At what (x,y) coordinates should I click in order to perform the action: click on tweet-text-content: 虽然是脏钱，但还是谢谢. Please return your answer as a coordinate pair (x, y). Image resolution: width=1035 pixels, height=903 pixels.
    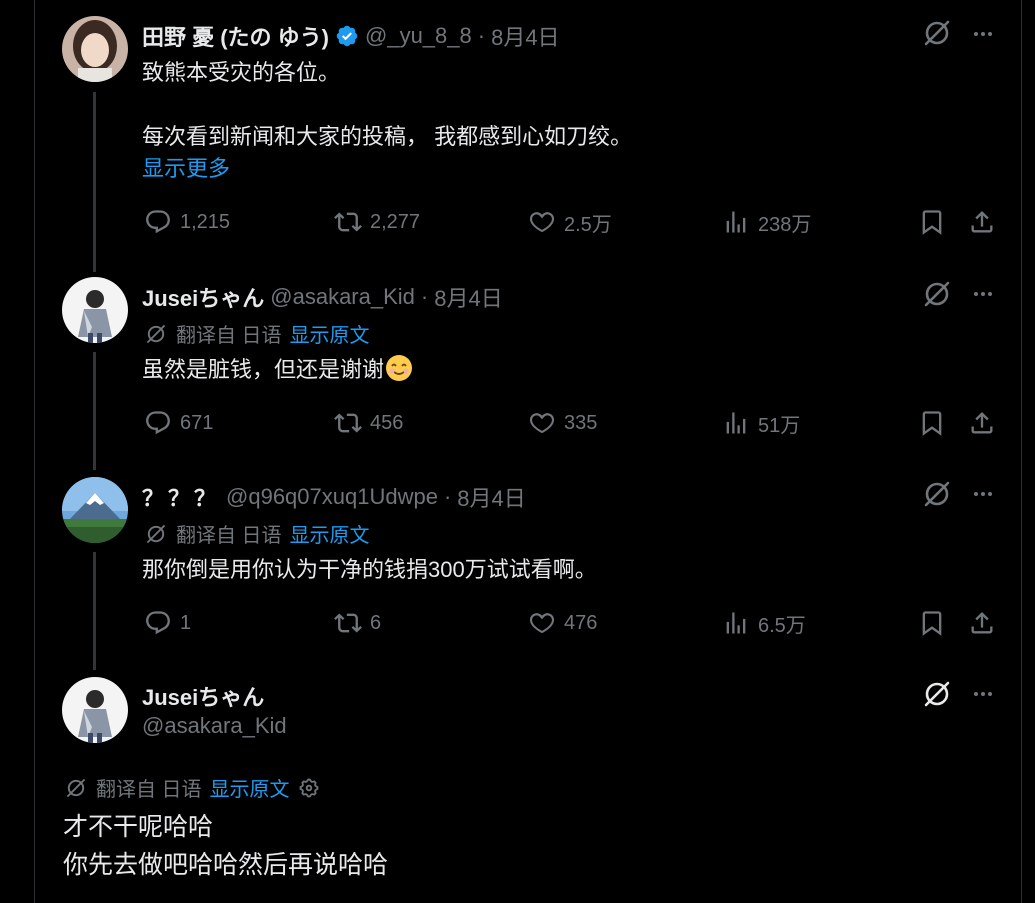
    Looking at the image, I should click on (263, 369).